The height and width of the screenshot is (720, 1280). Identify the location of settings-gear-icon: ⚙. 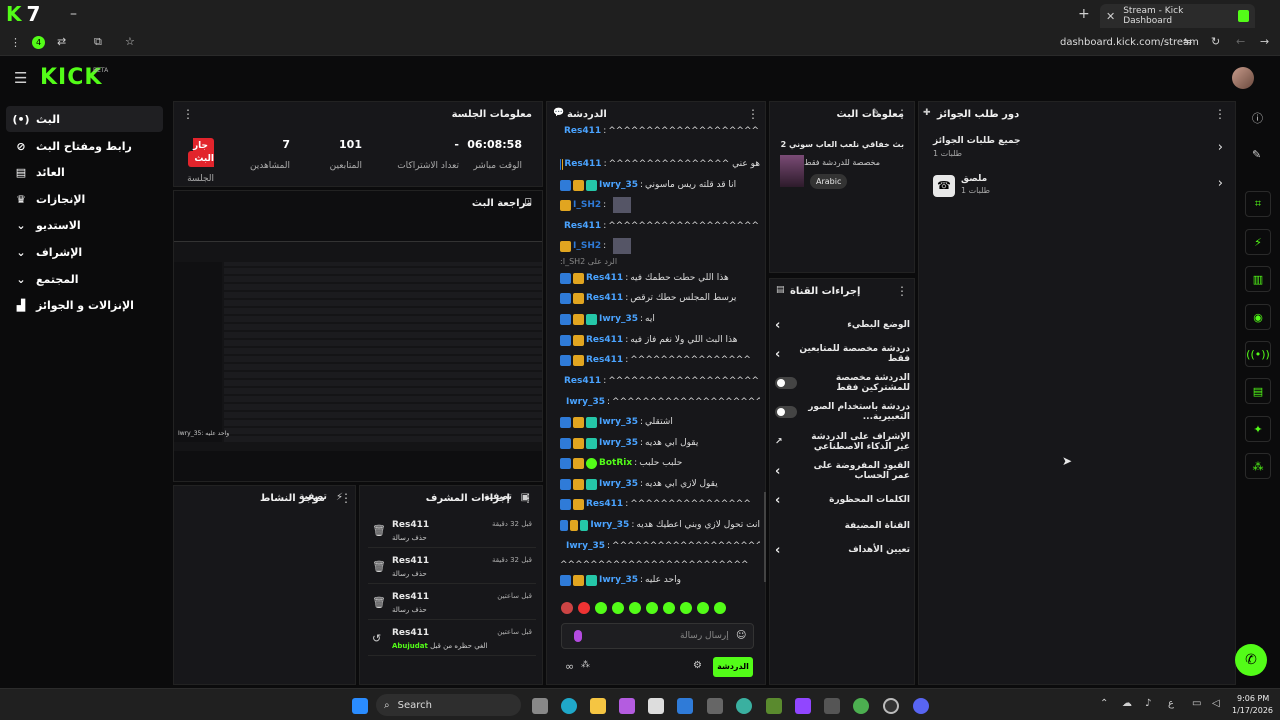
(697, 665).